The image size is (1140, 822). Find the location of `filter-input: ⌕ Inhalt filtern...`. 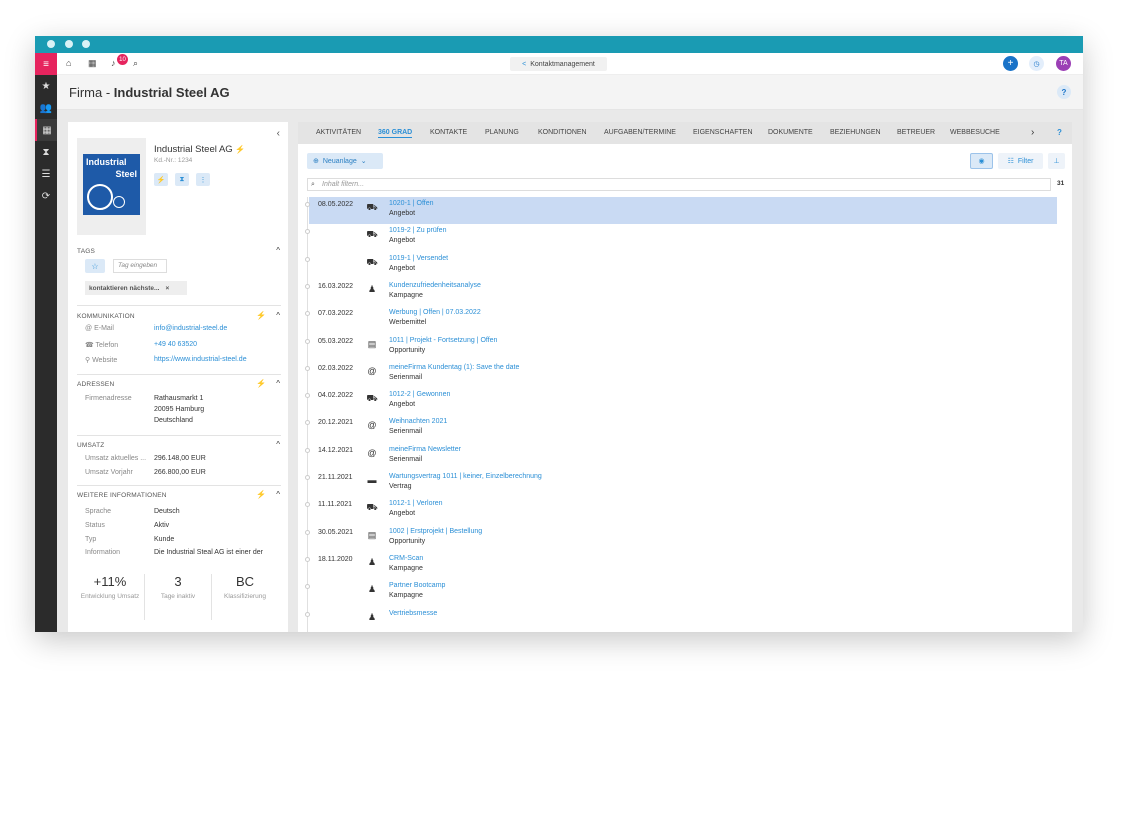

filter-input: ⌕ Inhalt filtern... is located at coordinates (679, 184).